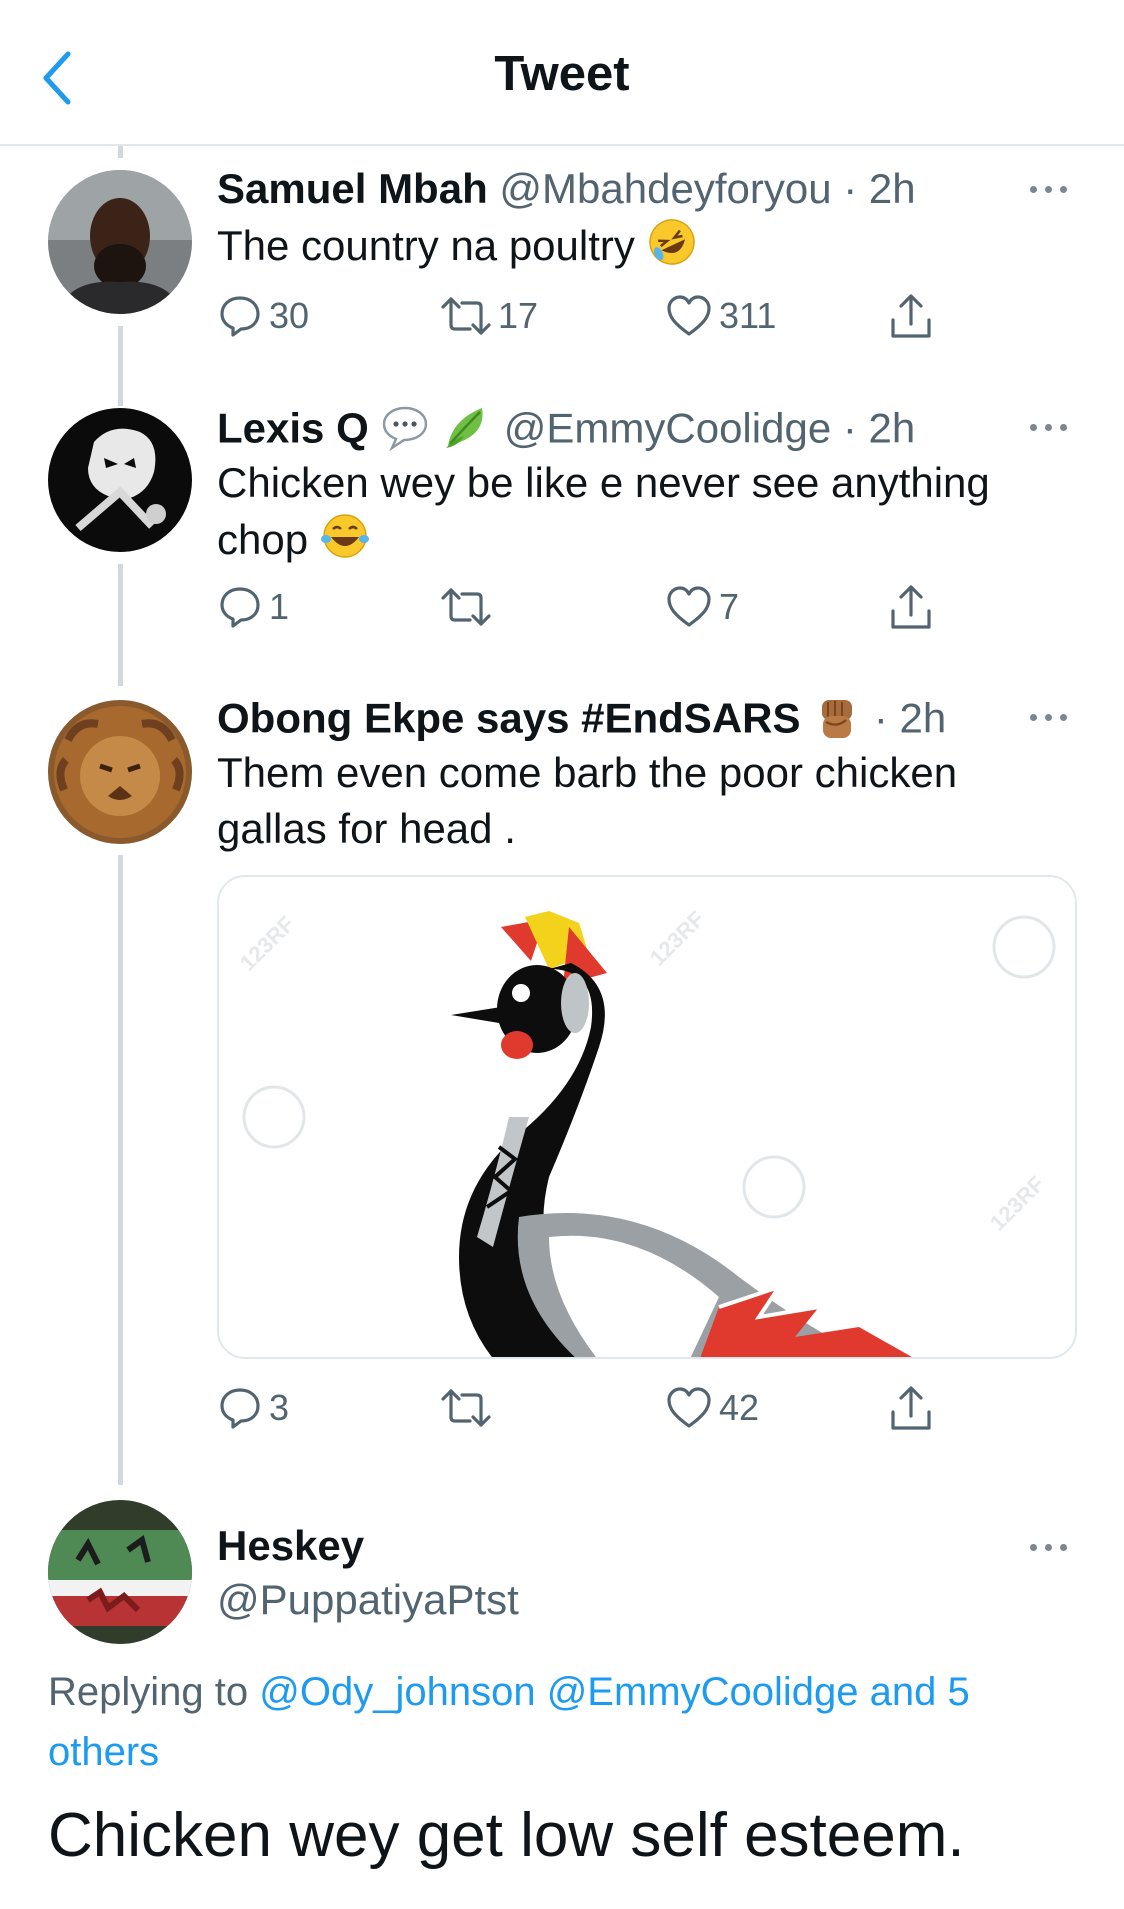  Describe the element at coordinates (263, 316) in the screenshot. I see `reply-button: 30` at that location.